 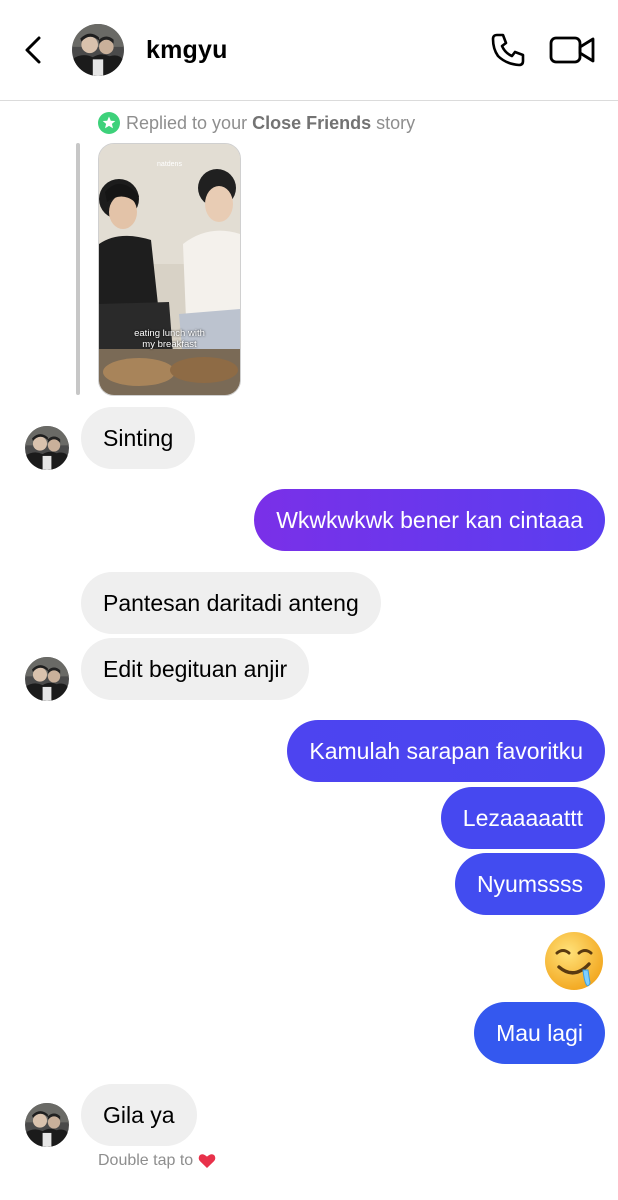 I want to click on story-thumbnail: natdens eating lunch with my breakfast, so click(x=169, y=269).